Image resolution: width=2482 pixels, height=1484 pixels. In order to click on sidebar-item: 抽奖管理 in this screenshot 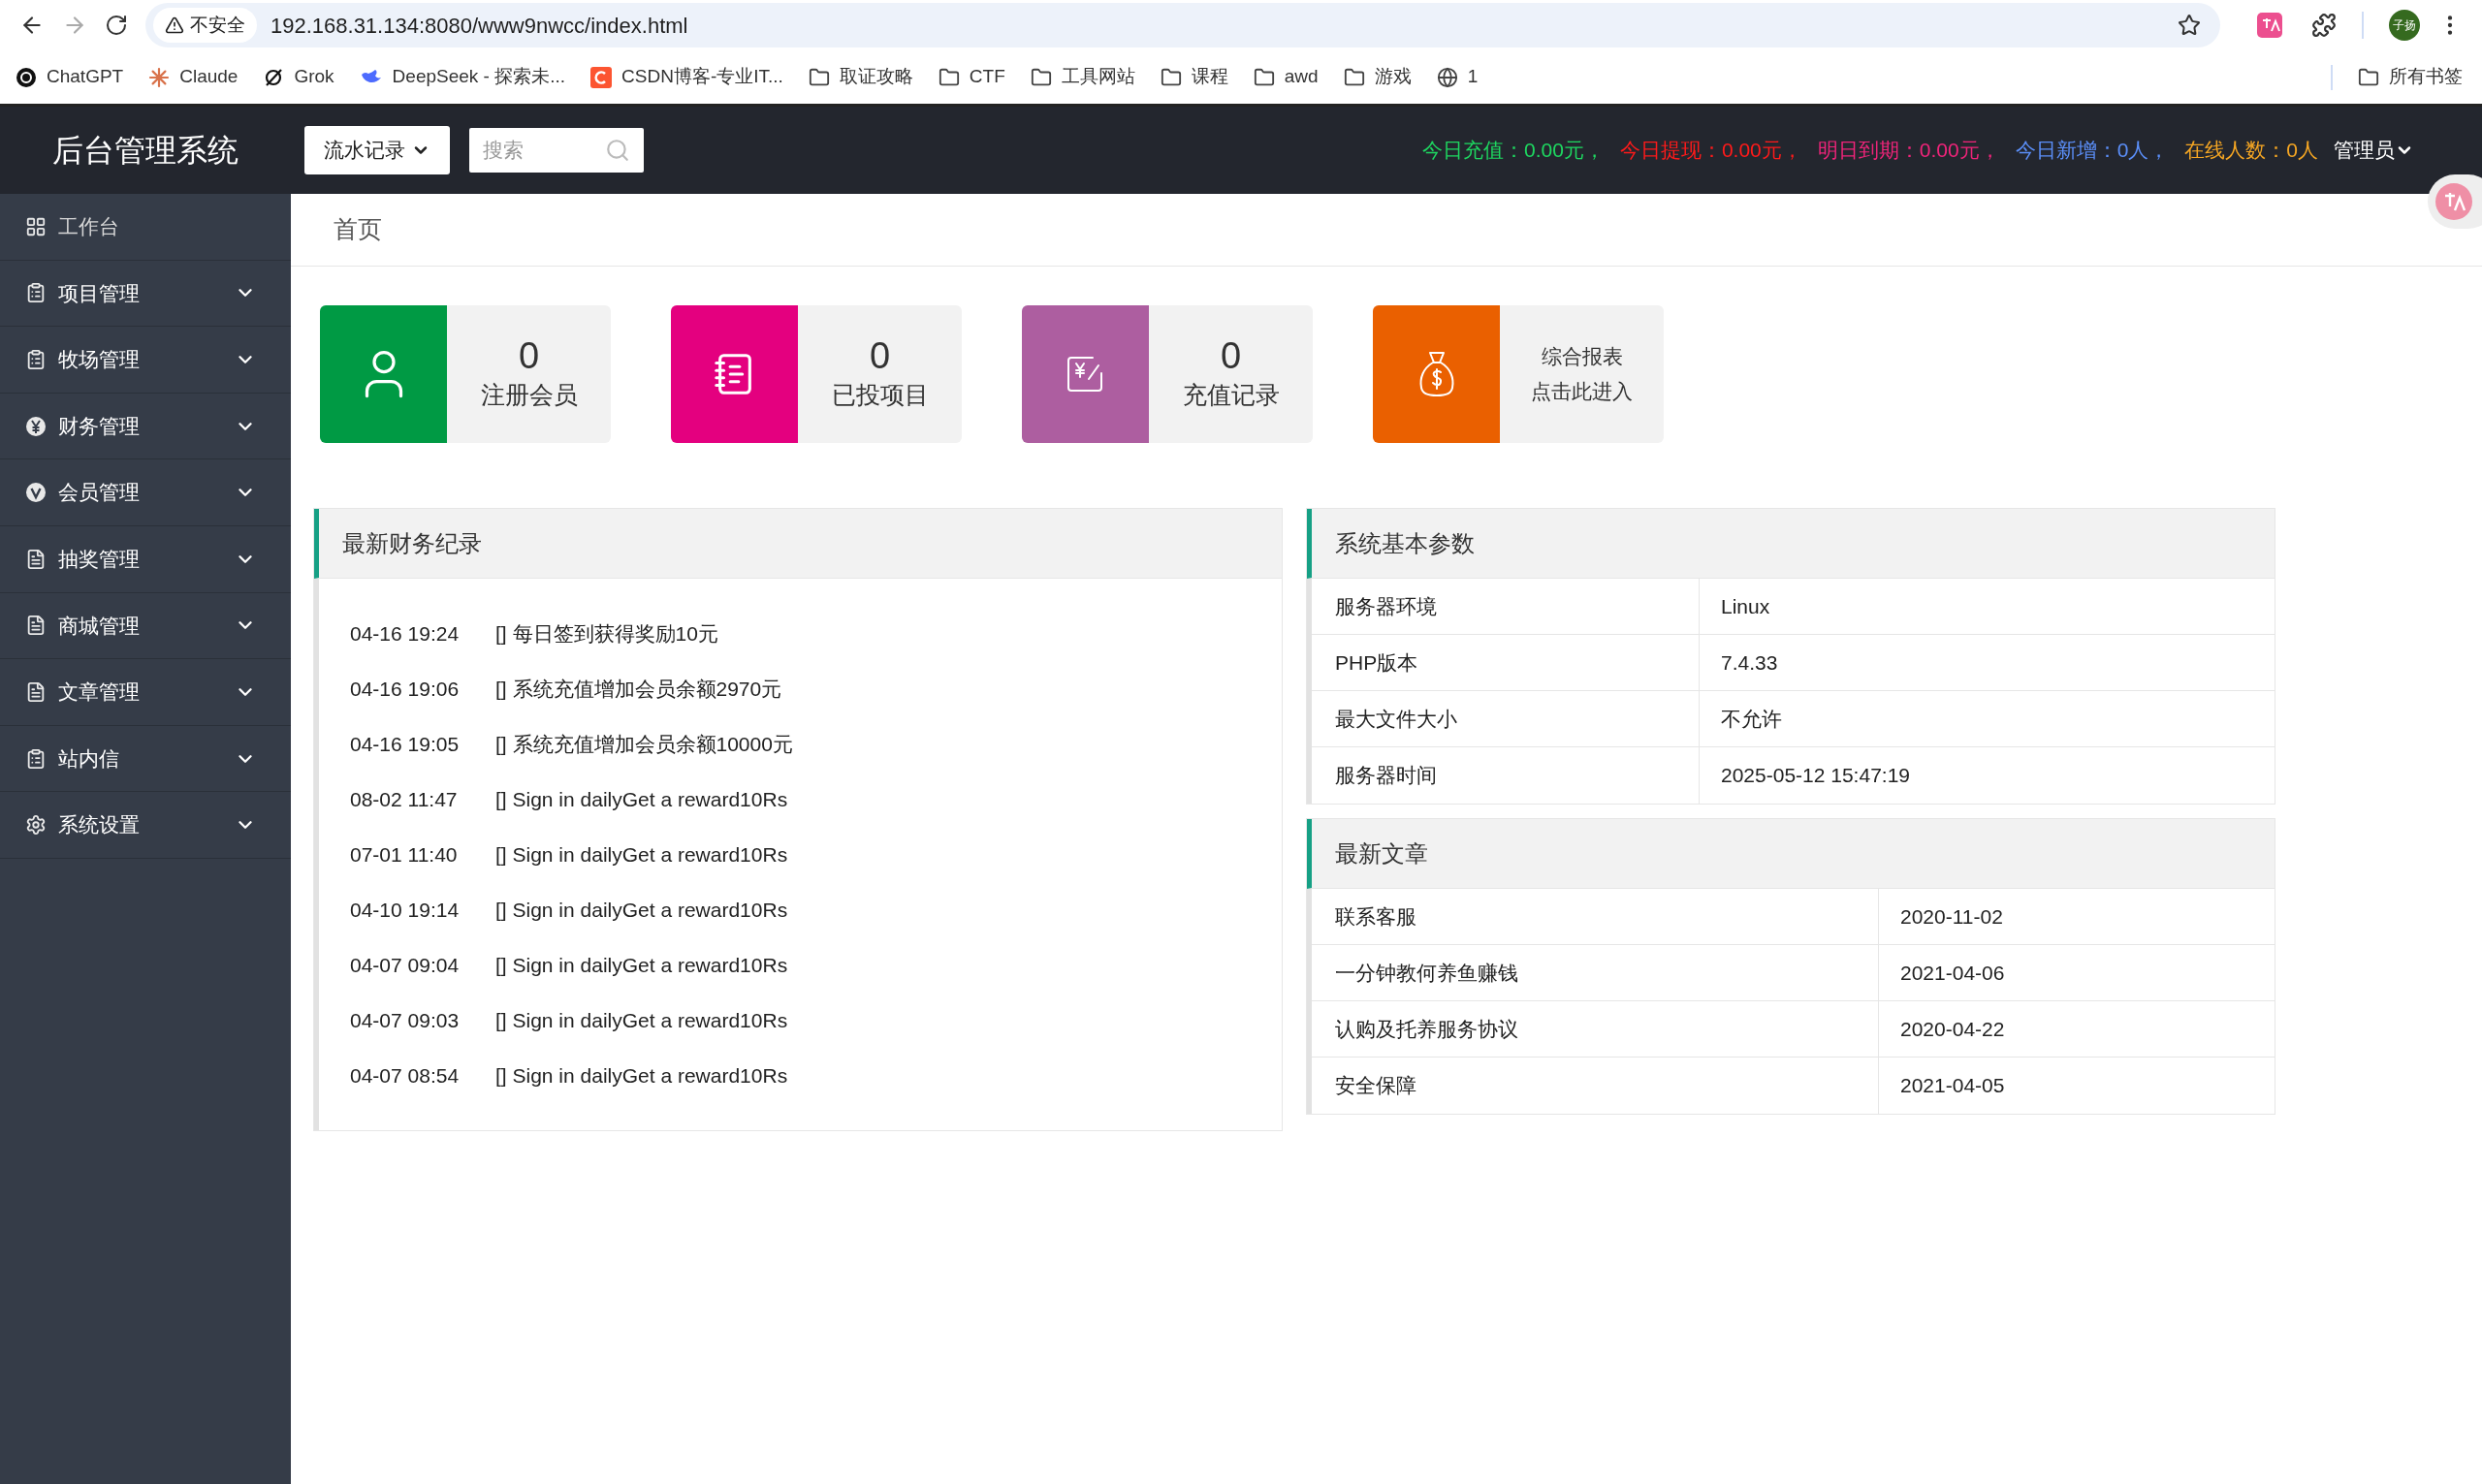, I will do `click(145, 559)`.